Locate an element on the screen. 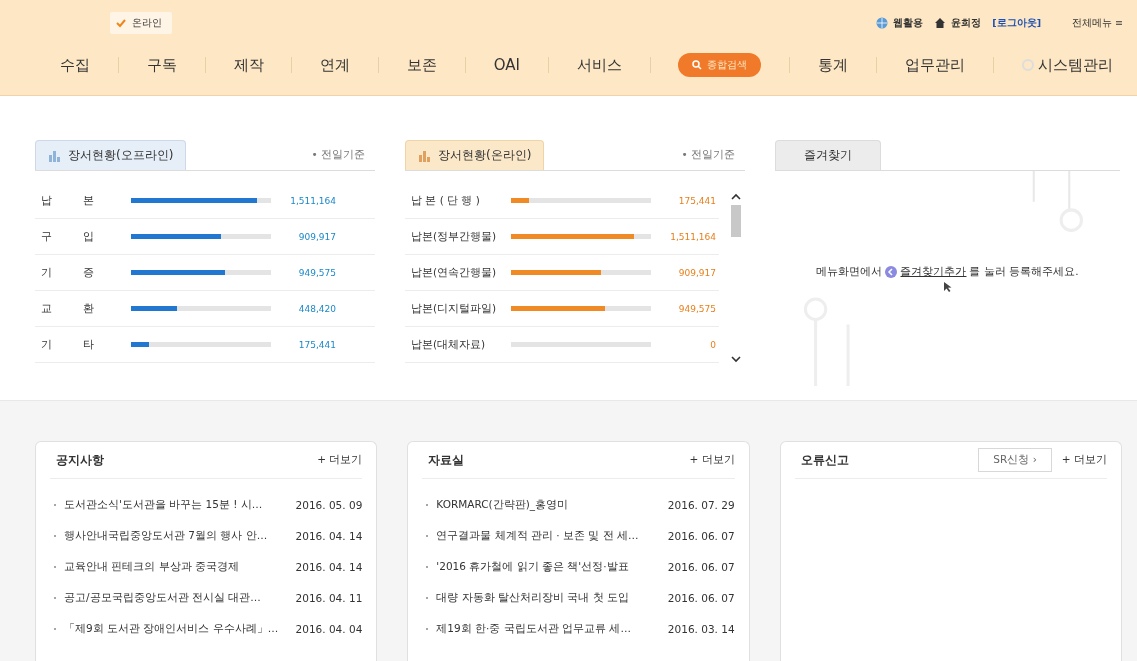 This screenshot has height=661, width=1137. post-link: '2016 휴가철에 읽기 좋은 책'선정·발표 is located at coordinates (546, 566).